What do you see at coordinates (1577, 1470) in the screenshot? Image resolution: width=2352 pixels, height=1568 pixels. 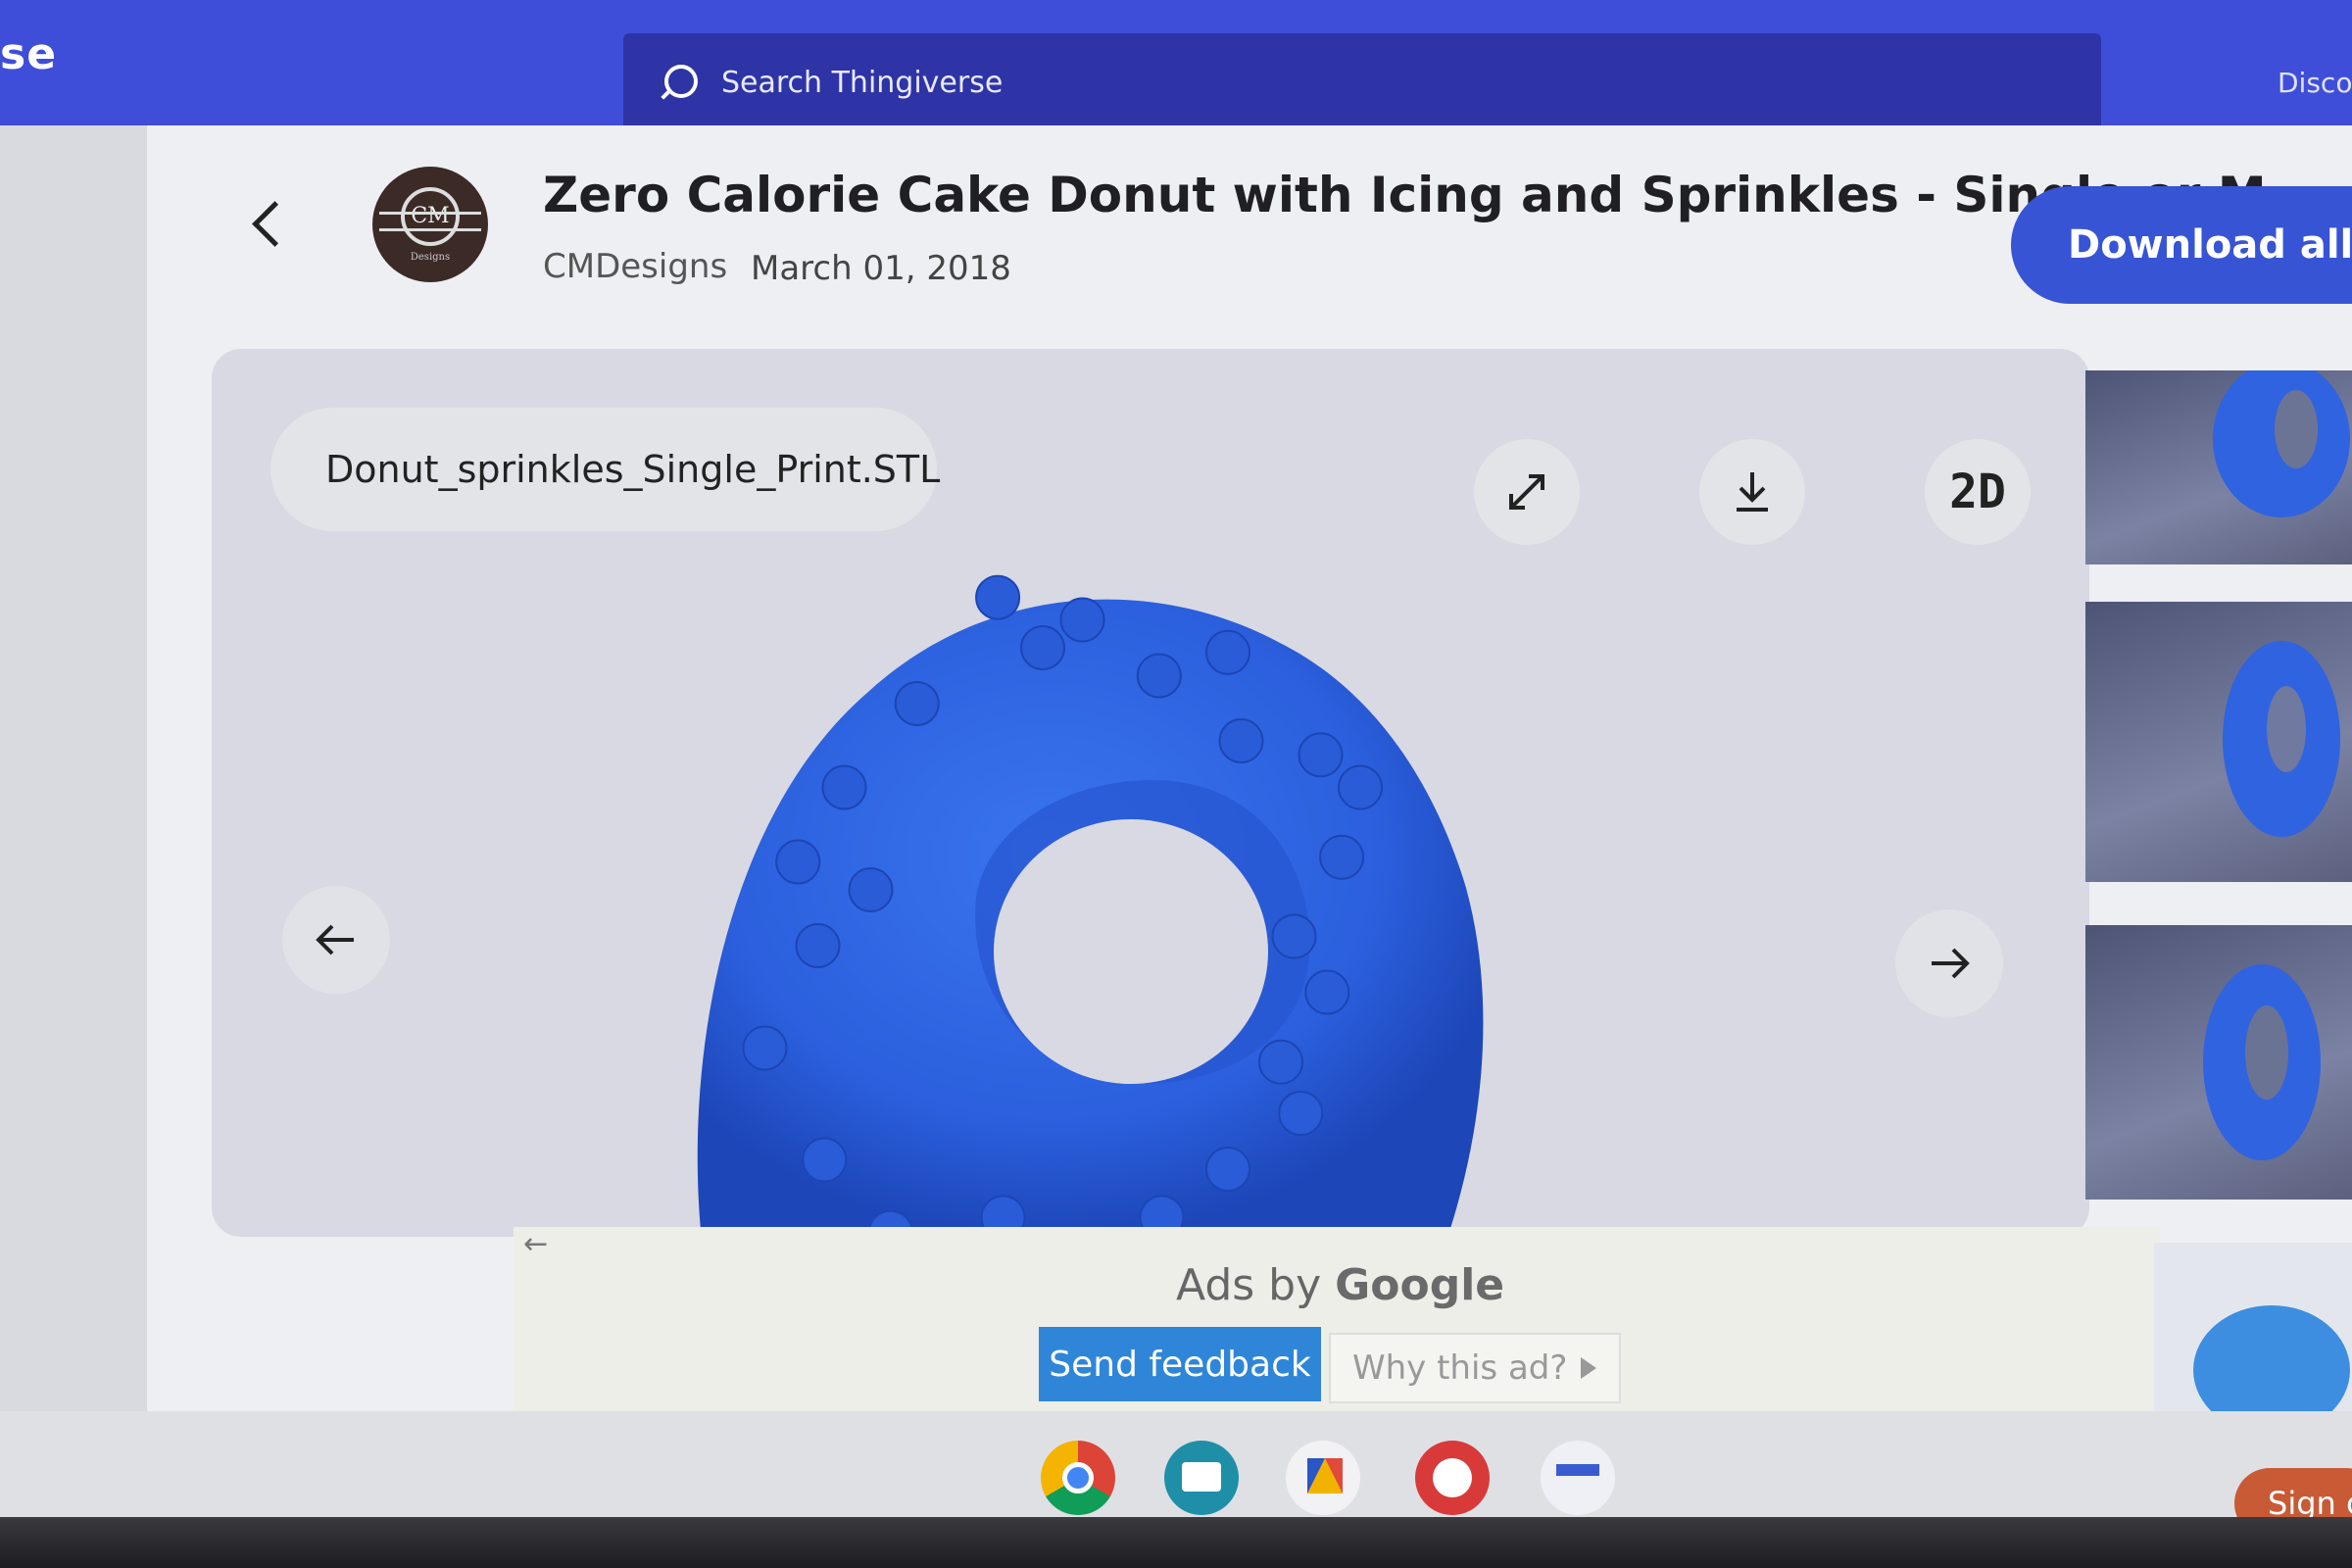 I see `docs-app-bar` at bounding box center [1577, 1470].